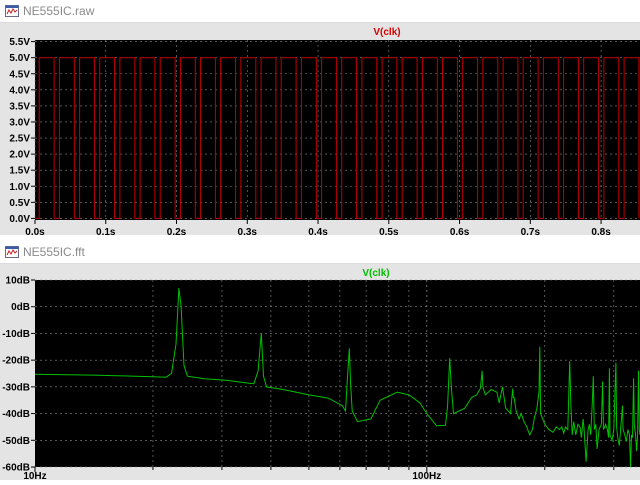 This screenshot has width=640, height=485. I want to click on y-tick-label: 4.0V, so click(19, 90).